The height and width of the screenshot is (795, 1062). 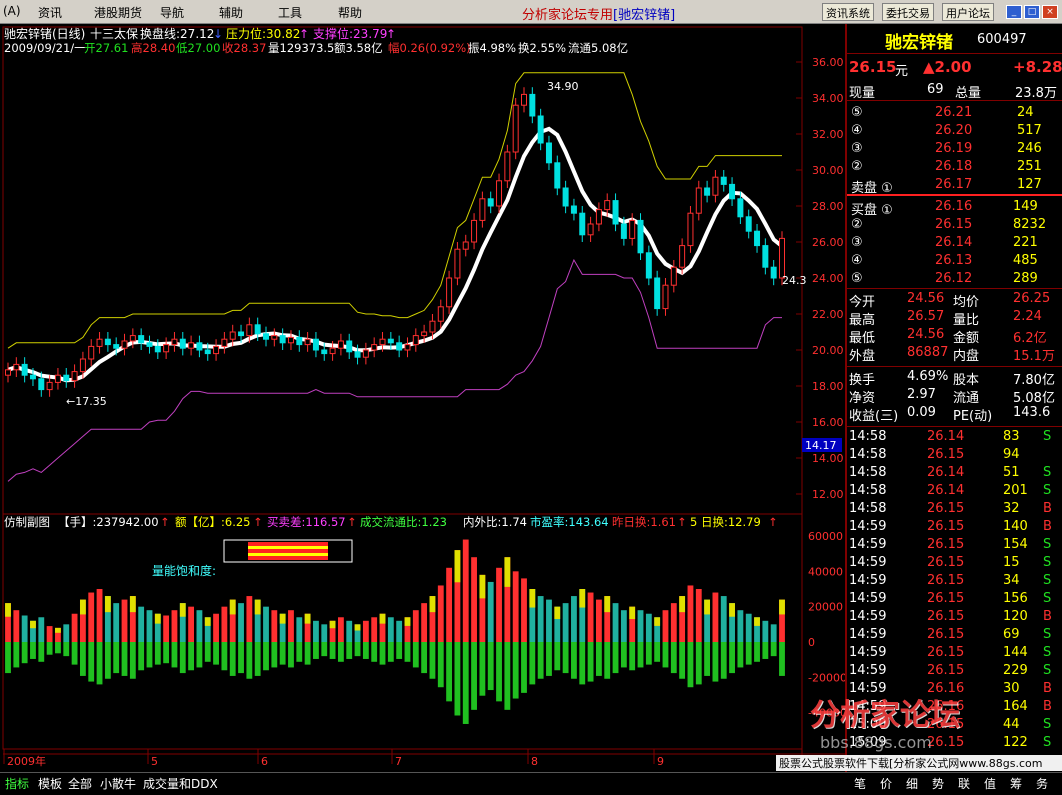 I want to click on bid-row-cell: 26.16, so click(x=954, y=206).